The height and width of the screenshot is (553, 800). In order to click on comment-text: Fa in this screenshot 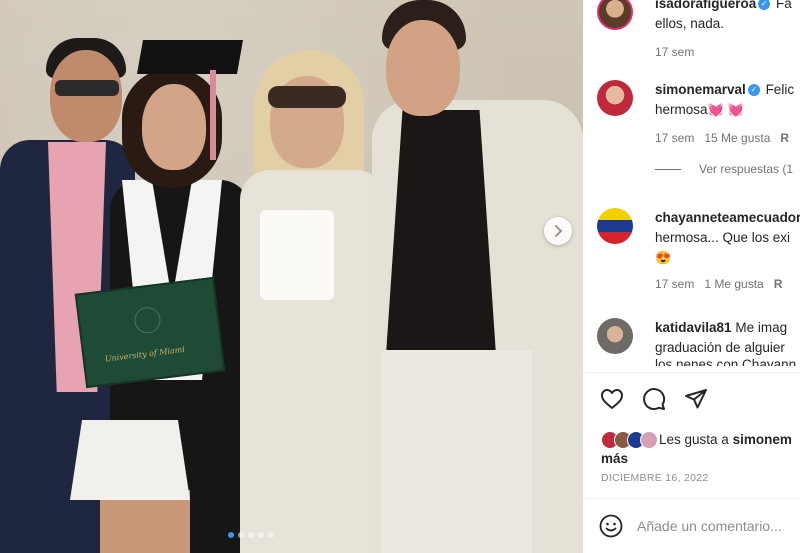, I will do `click(784, 5)`.